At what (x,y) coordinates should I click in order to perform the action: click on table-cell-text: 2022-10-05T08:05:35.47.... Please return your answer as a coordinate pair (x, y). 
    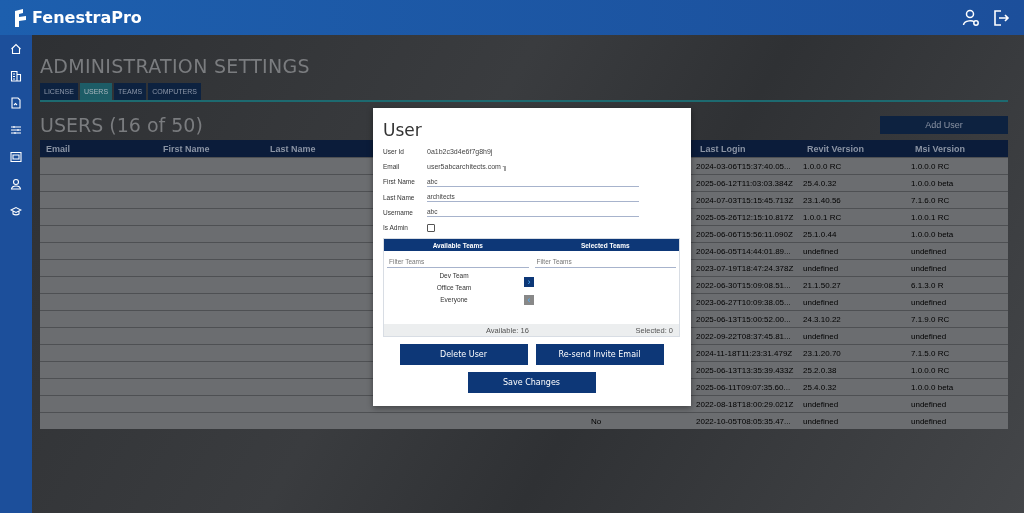
    Looking at the image, I should click on (743, 421).